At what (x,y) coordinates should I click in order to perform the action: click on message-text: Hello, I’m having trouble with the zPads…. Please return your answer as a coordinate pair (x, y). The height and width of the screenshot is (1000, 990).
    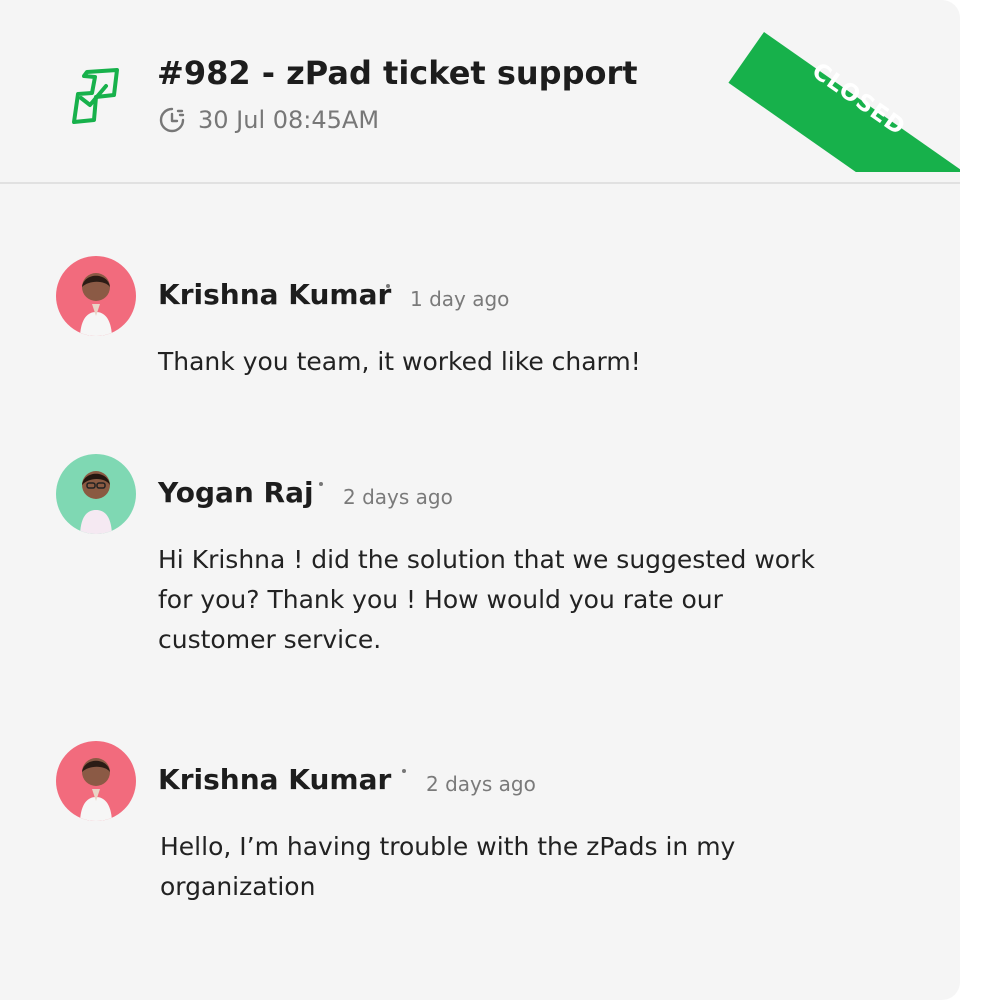
    Looking at the image, I should click on (448, 866).